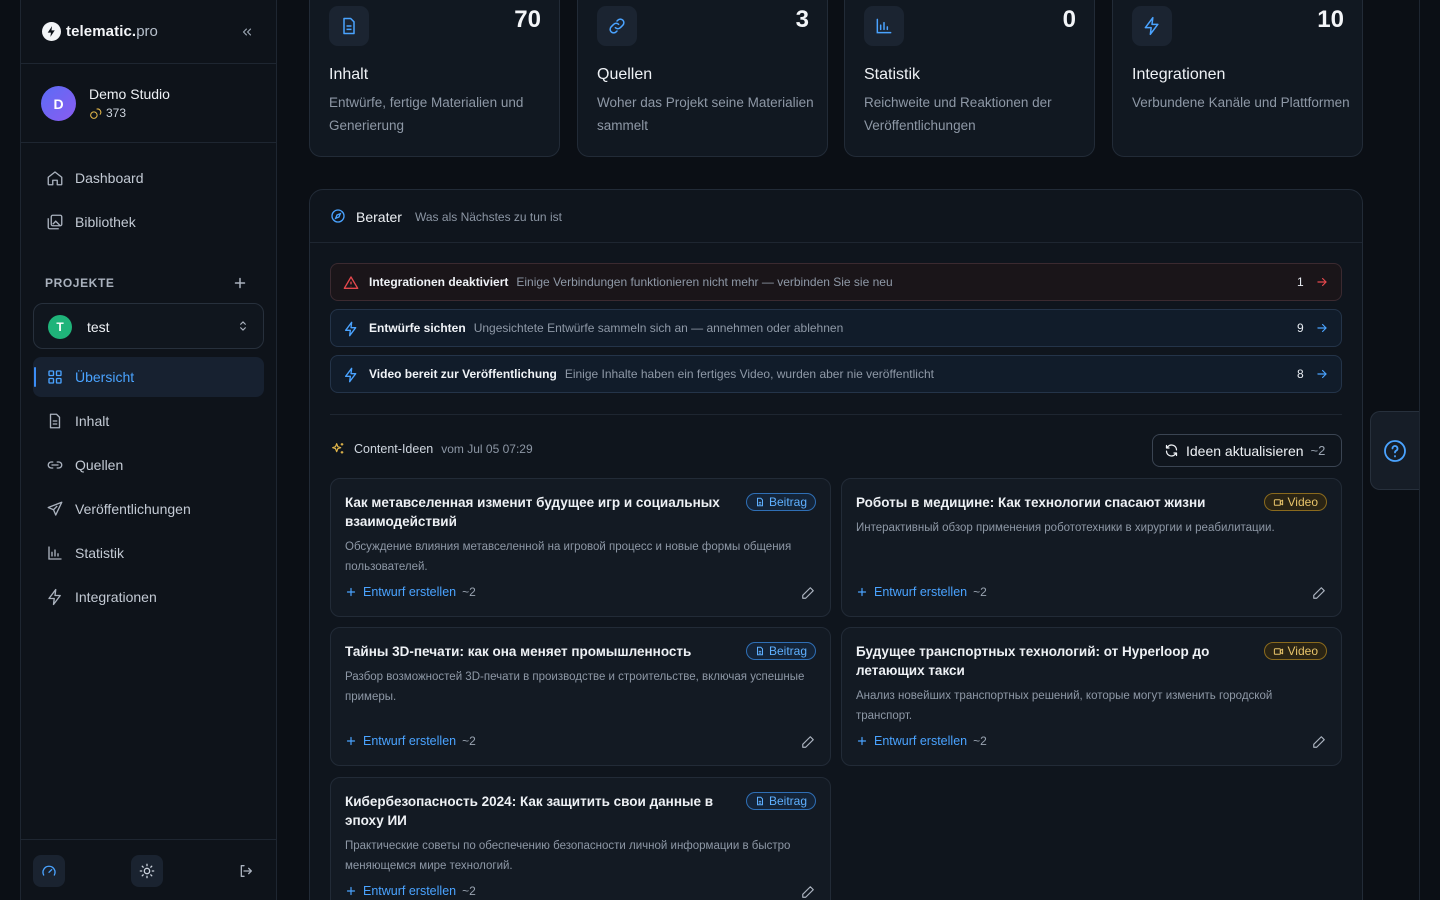  I want to click on alert-title: Video bereit zur Veröffentlichung, so click(463, 374).